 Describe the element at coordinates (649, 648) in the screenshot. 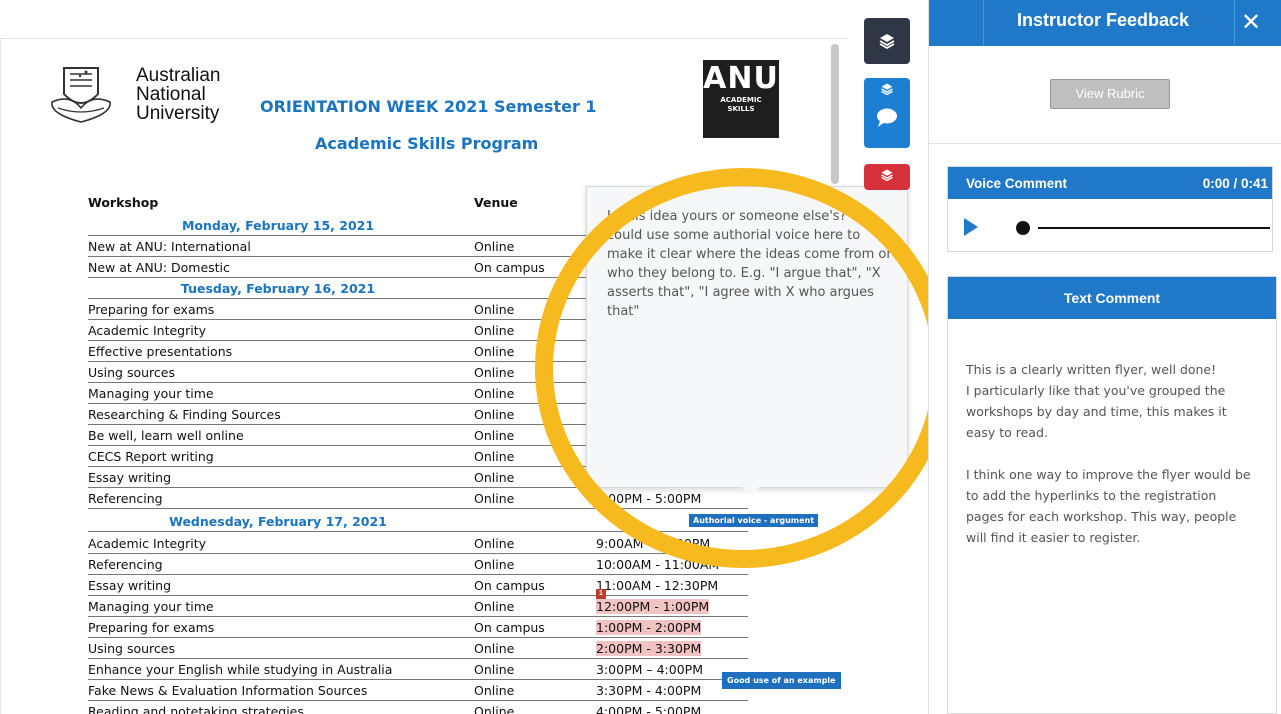

I see `time-cell-highlighted: 2:00PM - 3:30PM` at that location.